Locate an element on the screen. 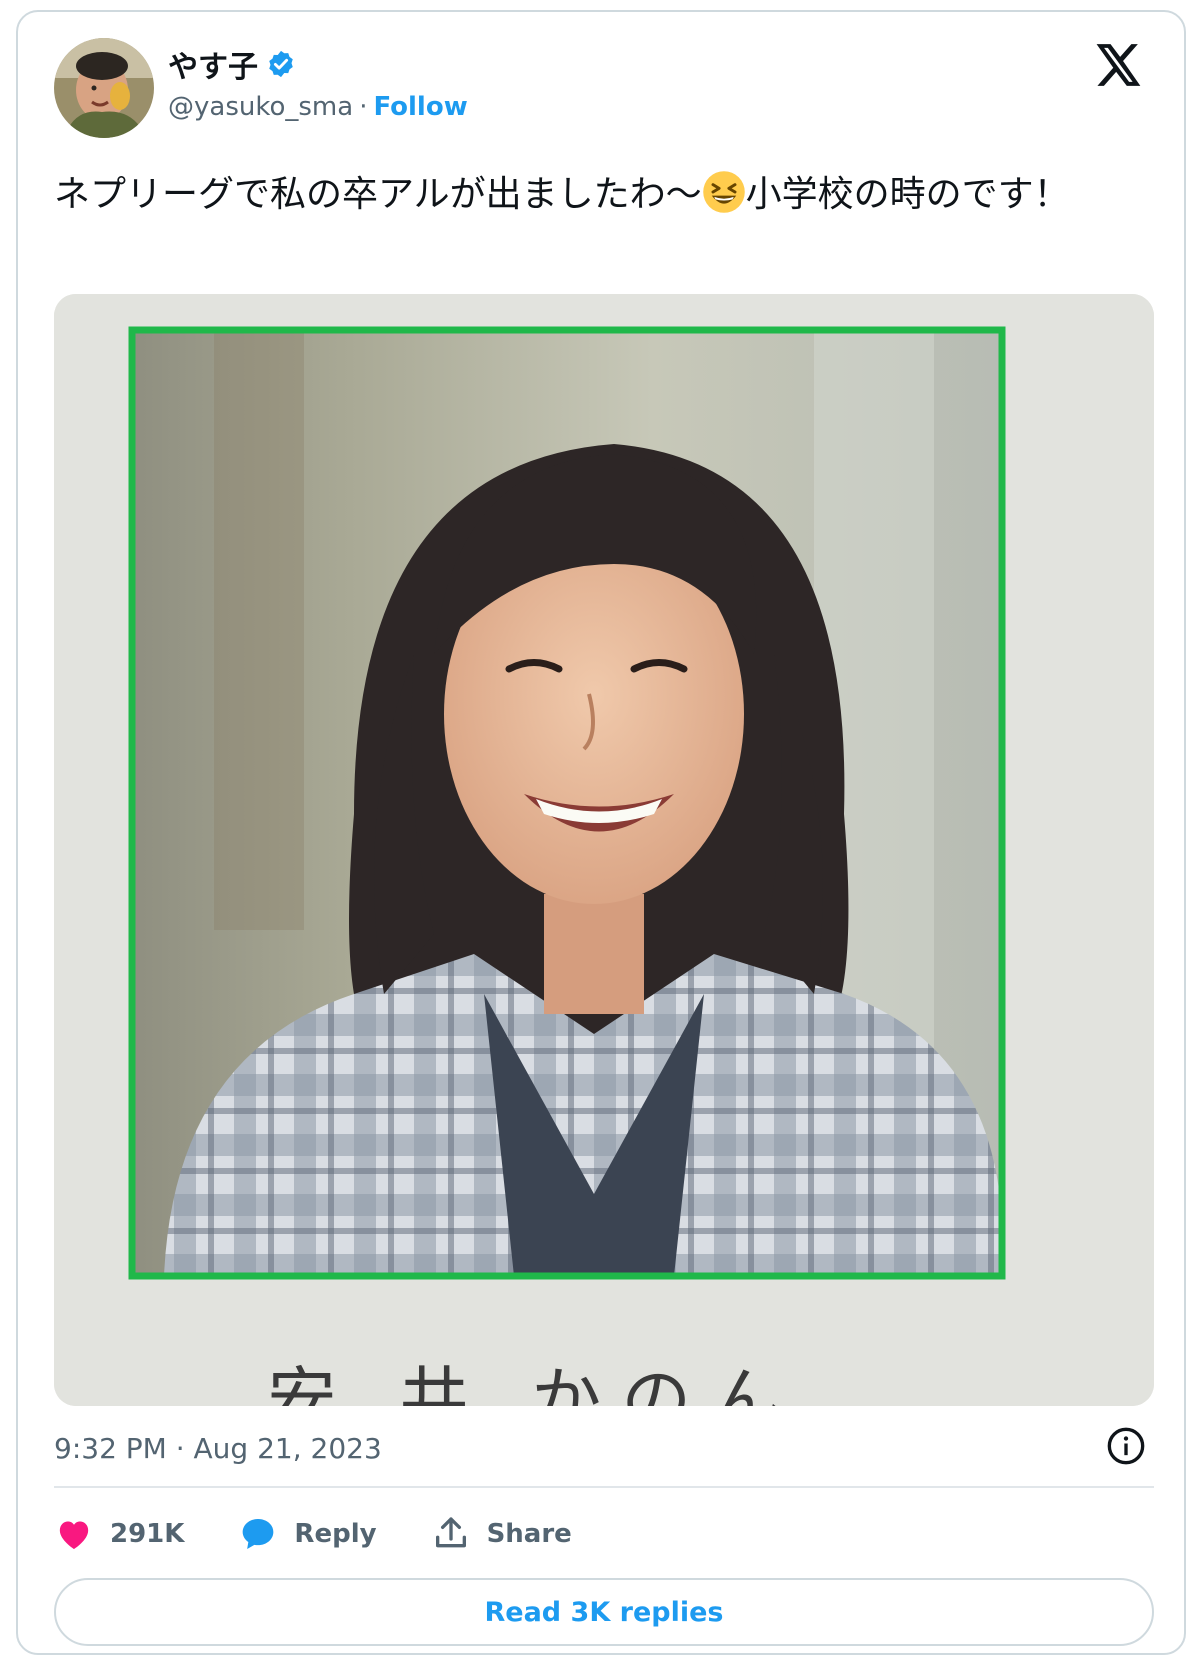 Image resolution: width=1200 pixels, height=1664 pixels. divider is located at coordinates (604, 1487).